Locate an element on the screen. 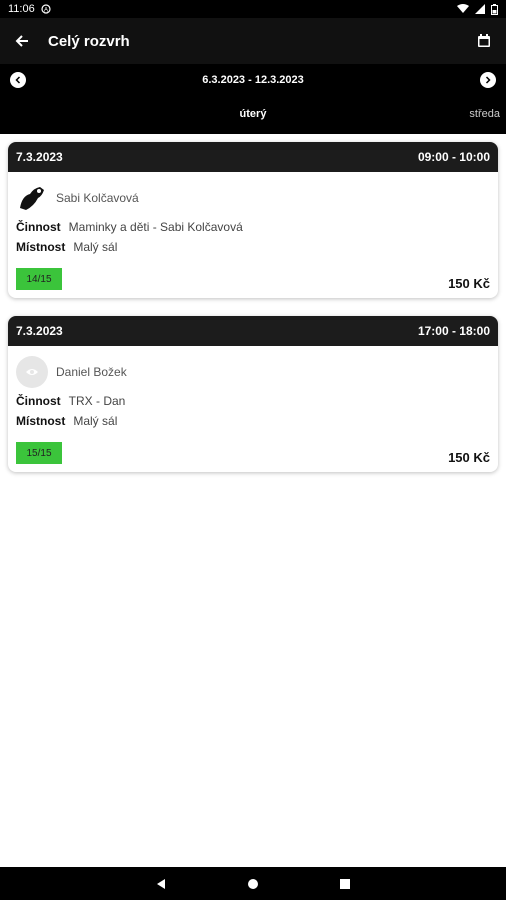  activity-row: Činnost TRX - Dan is located at coordinates (253, 401).